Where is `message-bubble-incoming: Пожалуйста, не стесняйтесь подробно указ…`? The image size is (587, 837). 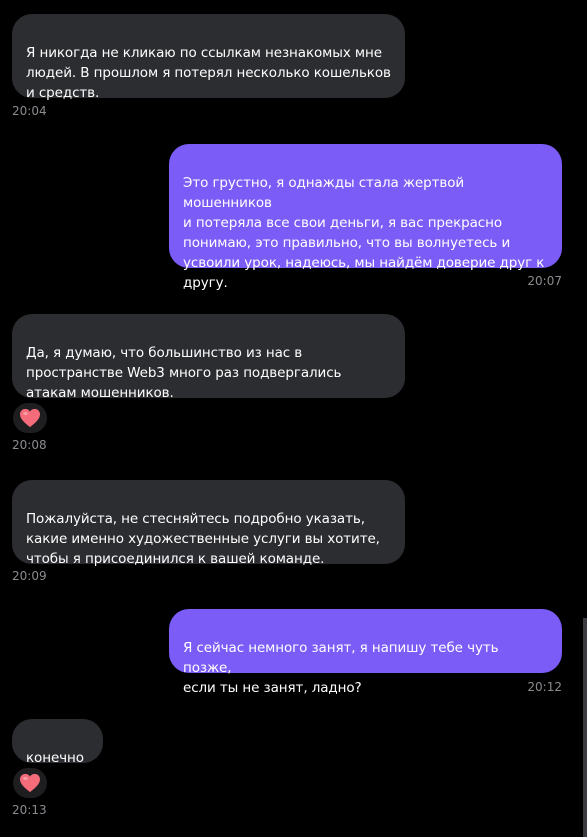 message-bubble-incoming: Пожалуйста, не стесняйтесь подробно указ… is located at coordinates (208, 523).